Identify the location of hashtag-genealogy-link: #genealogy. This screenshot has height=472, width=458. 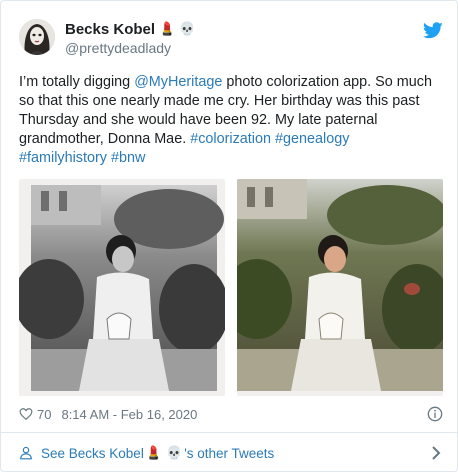
(312, 139).